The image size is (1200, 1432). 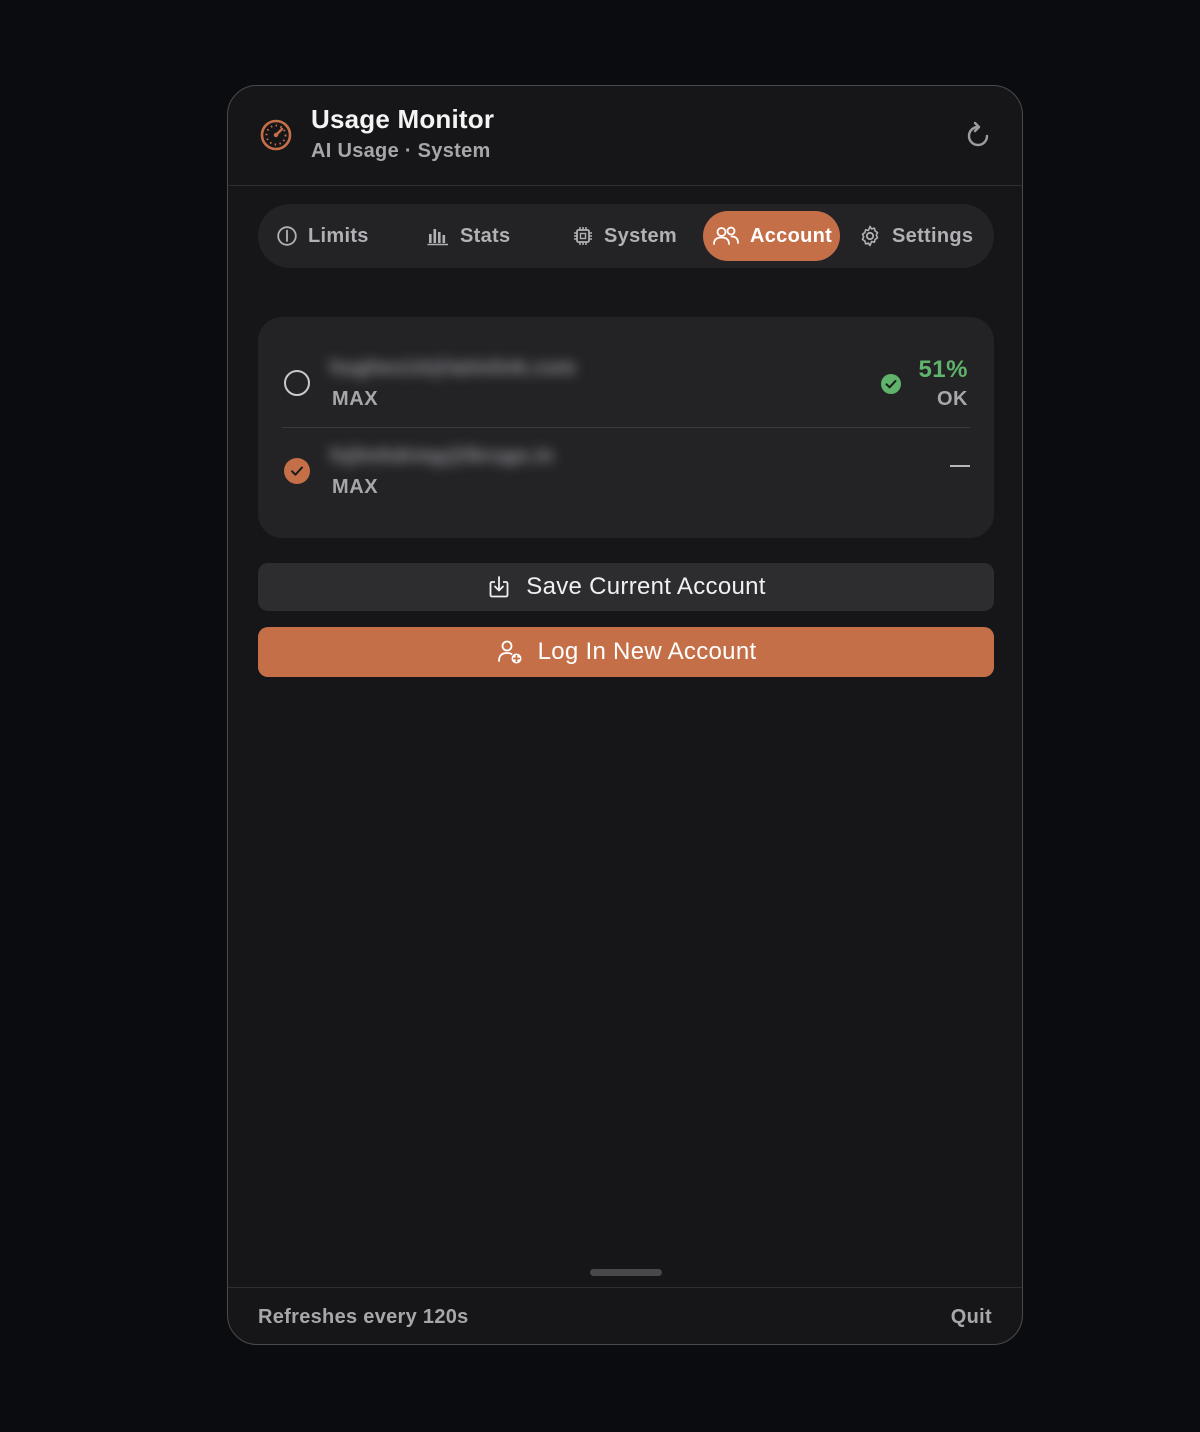 I want to click on radio-unselected, so click(x=297, y=383).